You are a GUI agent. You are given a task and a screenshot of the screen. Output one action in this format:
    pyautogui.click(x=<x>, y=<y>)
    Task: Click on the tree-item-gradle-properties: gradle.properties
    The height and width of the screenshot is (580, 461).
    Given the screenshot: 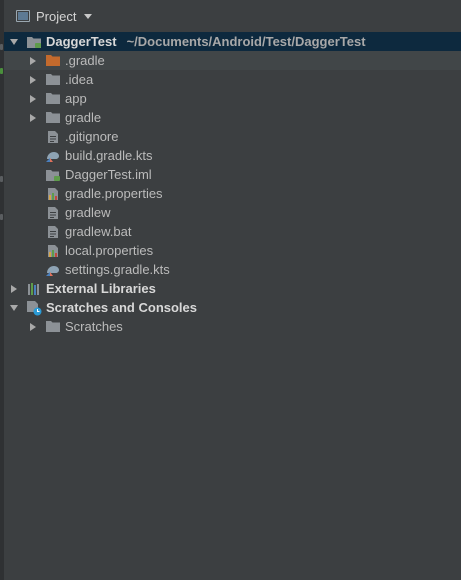 What is the action you would take?
    pyautogui.click(x=232, y=193)
    